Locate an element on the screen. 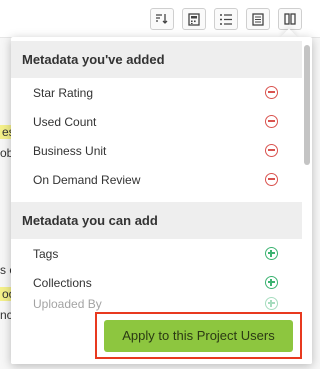  top-bar is located at coordinates (160, 19).